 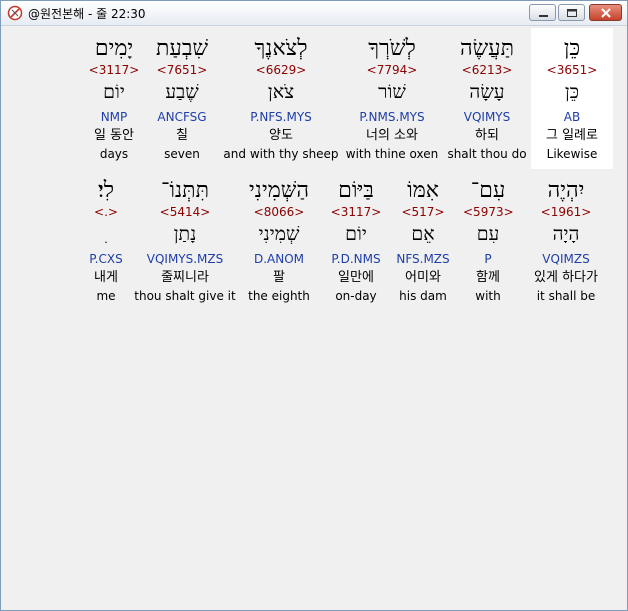 I want to click on english-gloss: thou shalt give it, so click(x=185, y=296).